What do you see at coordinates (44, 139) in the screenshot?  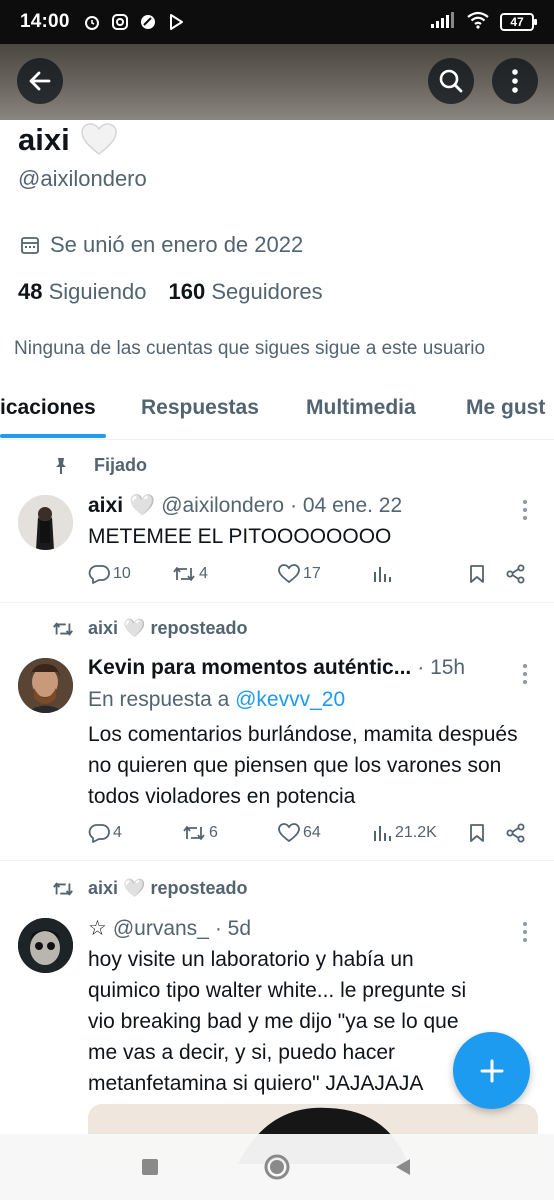 I see `profile-display-name: aixi` at bounding box center [44, 139].